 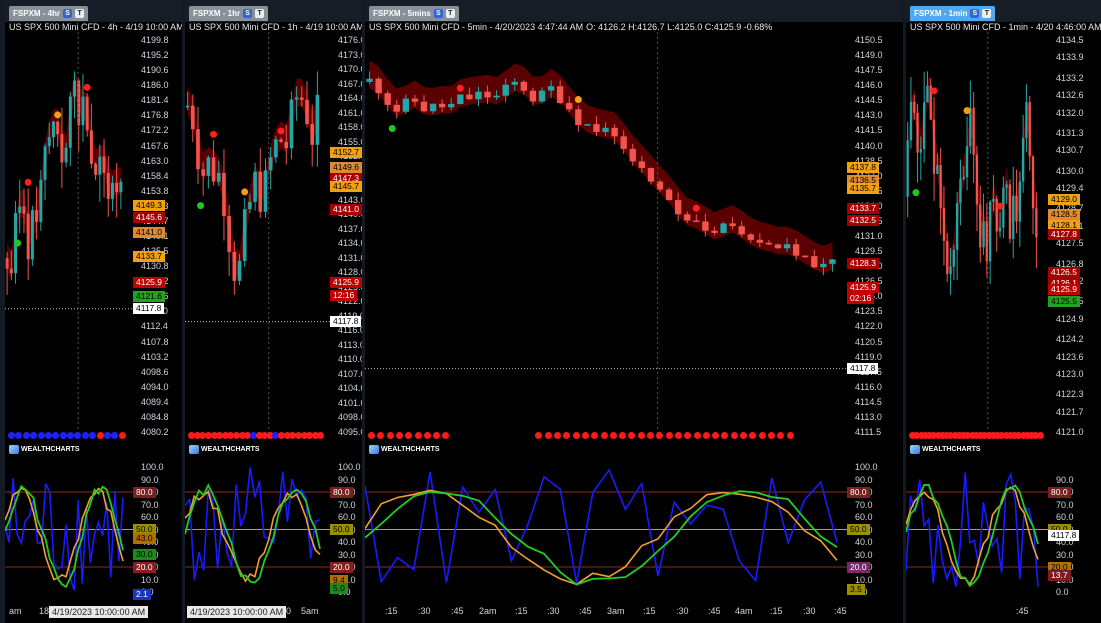 I want to click on time-tick: :15, so click(x=521, y=611).